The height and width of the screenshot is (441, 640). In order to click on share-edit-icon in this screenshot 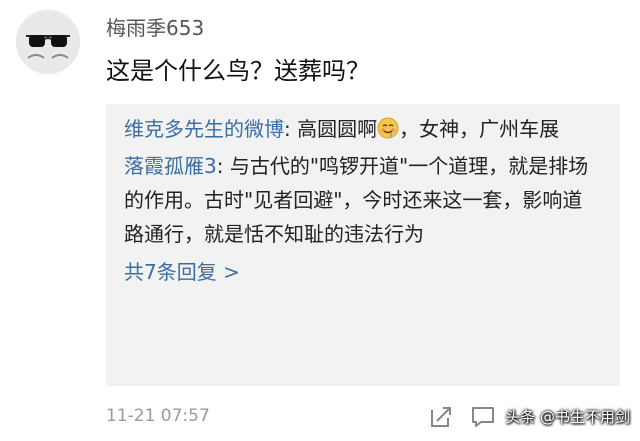, I will do `click(441, 417)`.